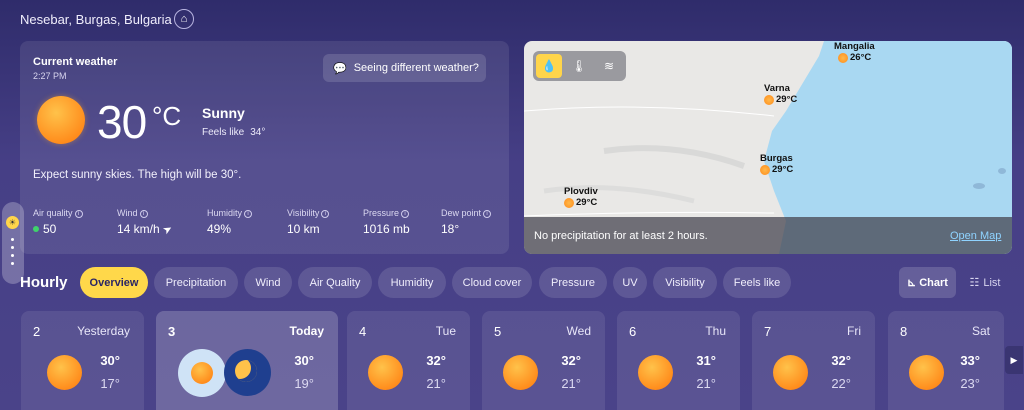 Image resolution: width=1024 pixels, height=410 pixels. I want to click on list-icon: ☷, so click(974, 283).